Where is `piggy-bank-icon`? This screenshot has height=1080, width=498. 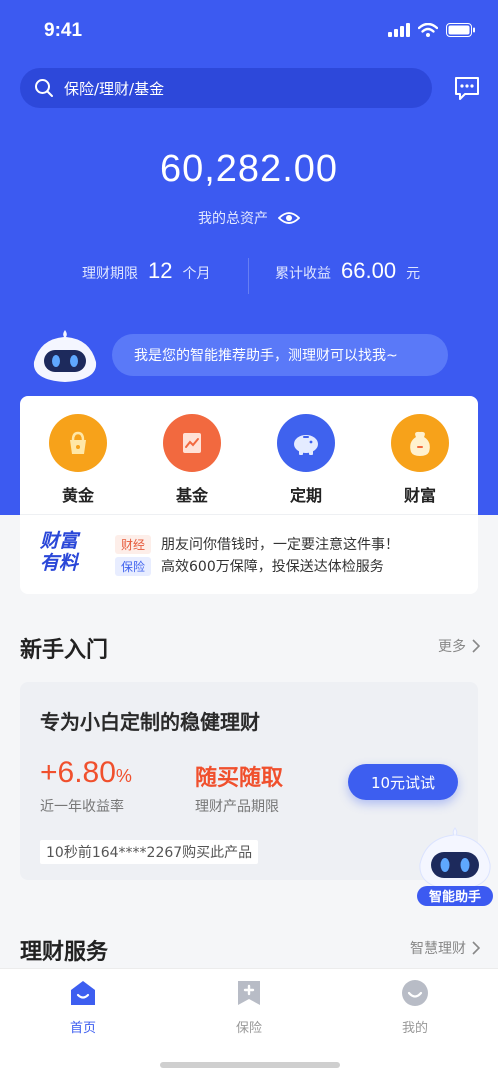
piggy-bank-icon is located at coordinates (306, 443).